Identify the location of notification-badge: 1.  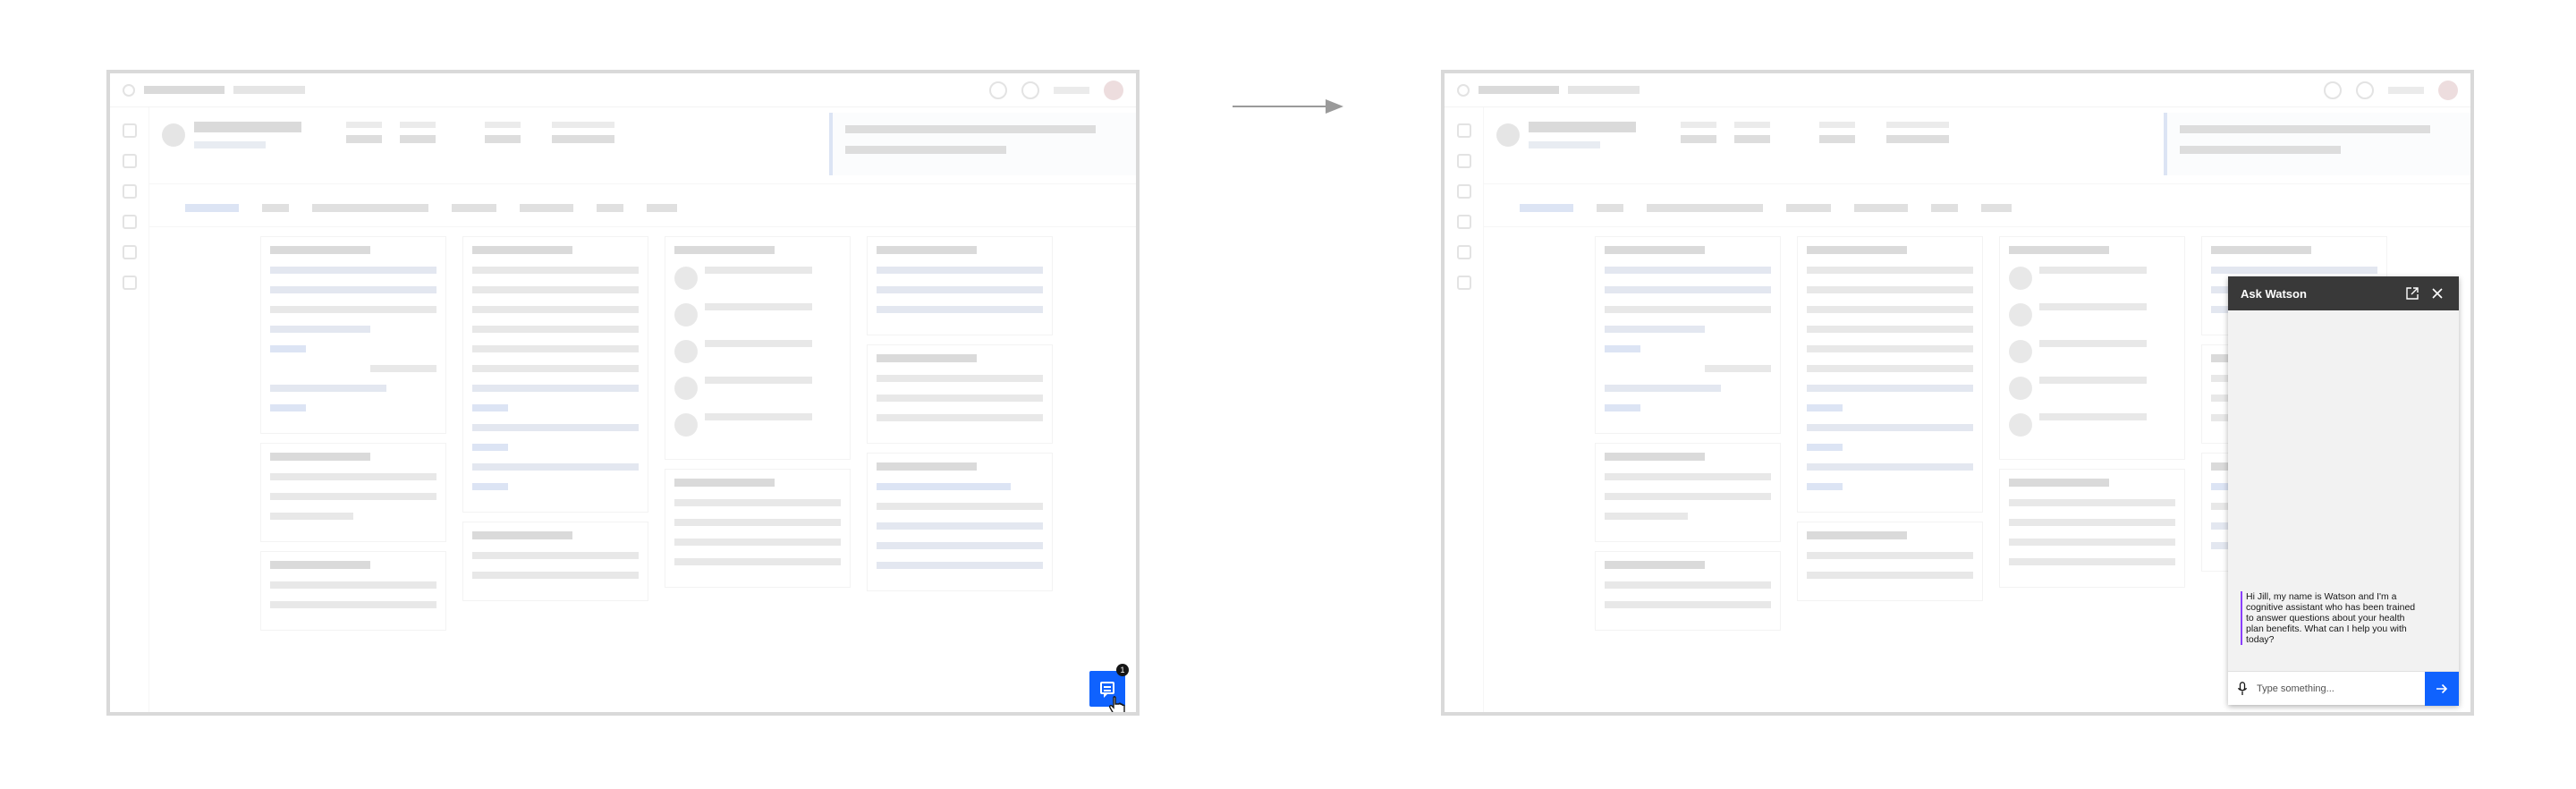
(1122, 670).